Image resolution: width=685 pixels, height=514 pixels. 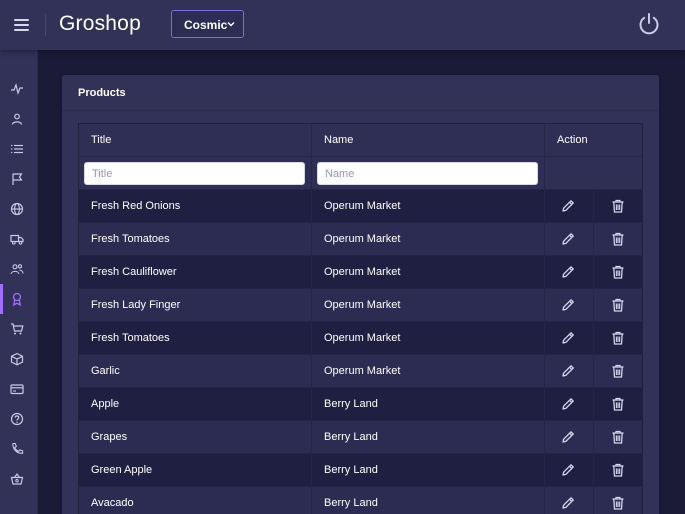 I want to click on table-row: Fresh Red Onions Operum Market, so click(x=360, y=206).